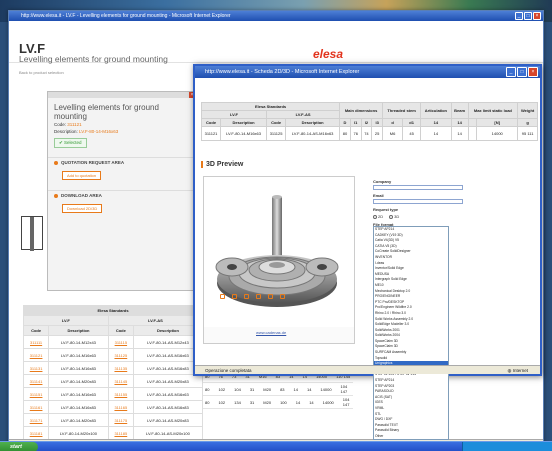 The height and width of the screenshot is (451, 552). What do you see at coordinates (278, 389) in the screenshot?
I see `table-row-extra: 80 102 104 31 M20 83 14 14 14000 104 147` at bounding box center [278, 389].